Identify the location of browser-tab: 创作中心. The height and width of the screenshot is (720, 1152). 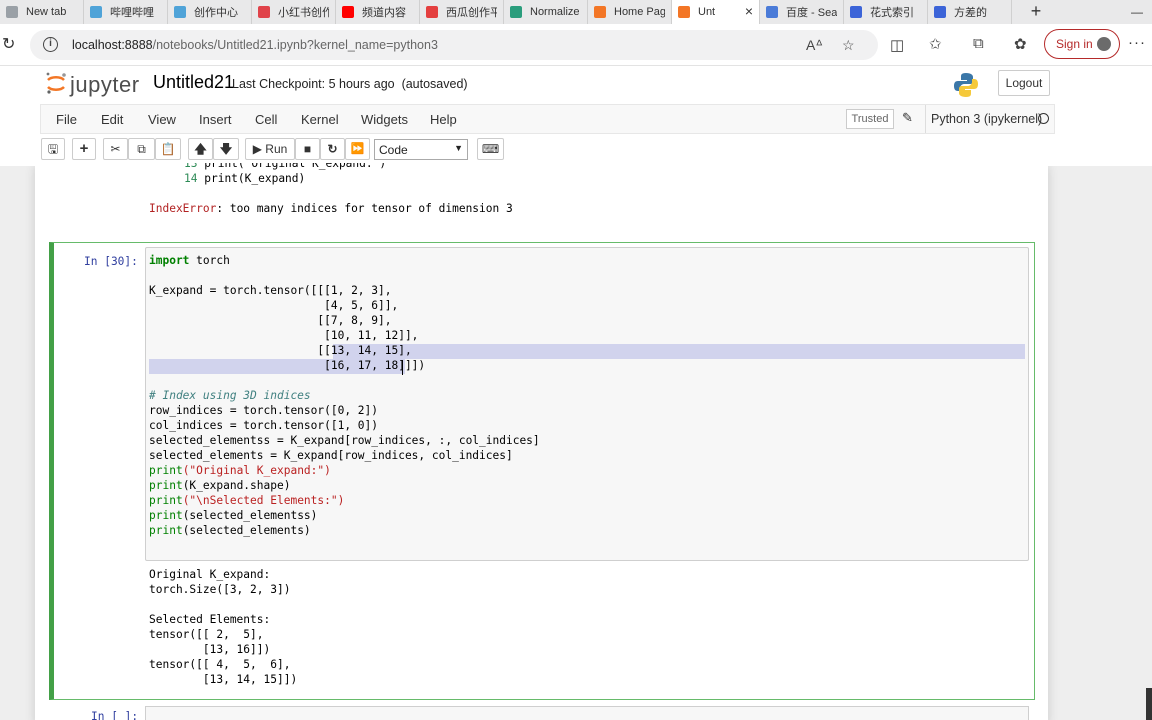
(210, 12).